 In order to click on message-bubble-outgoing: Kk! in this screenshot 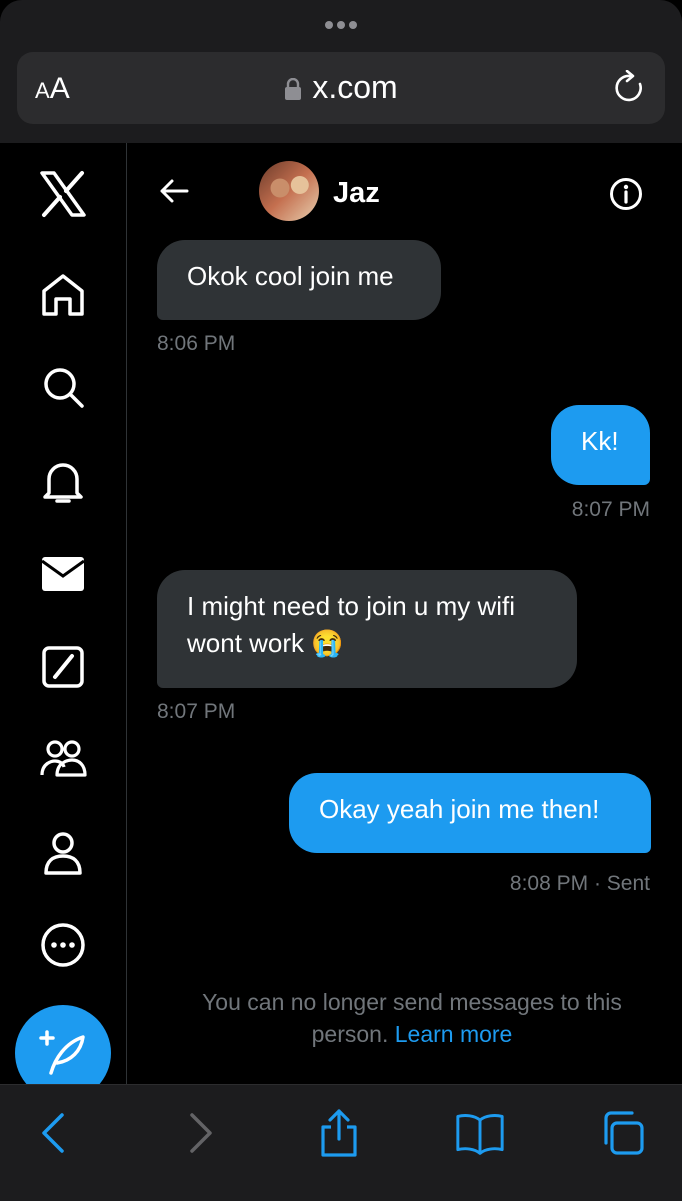, I will do `click(600, 445)`.